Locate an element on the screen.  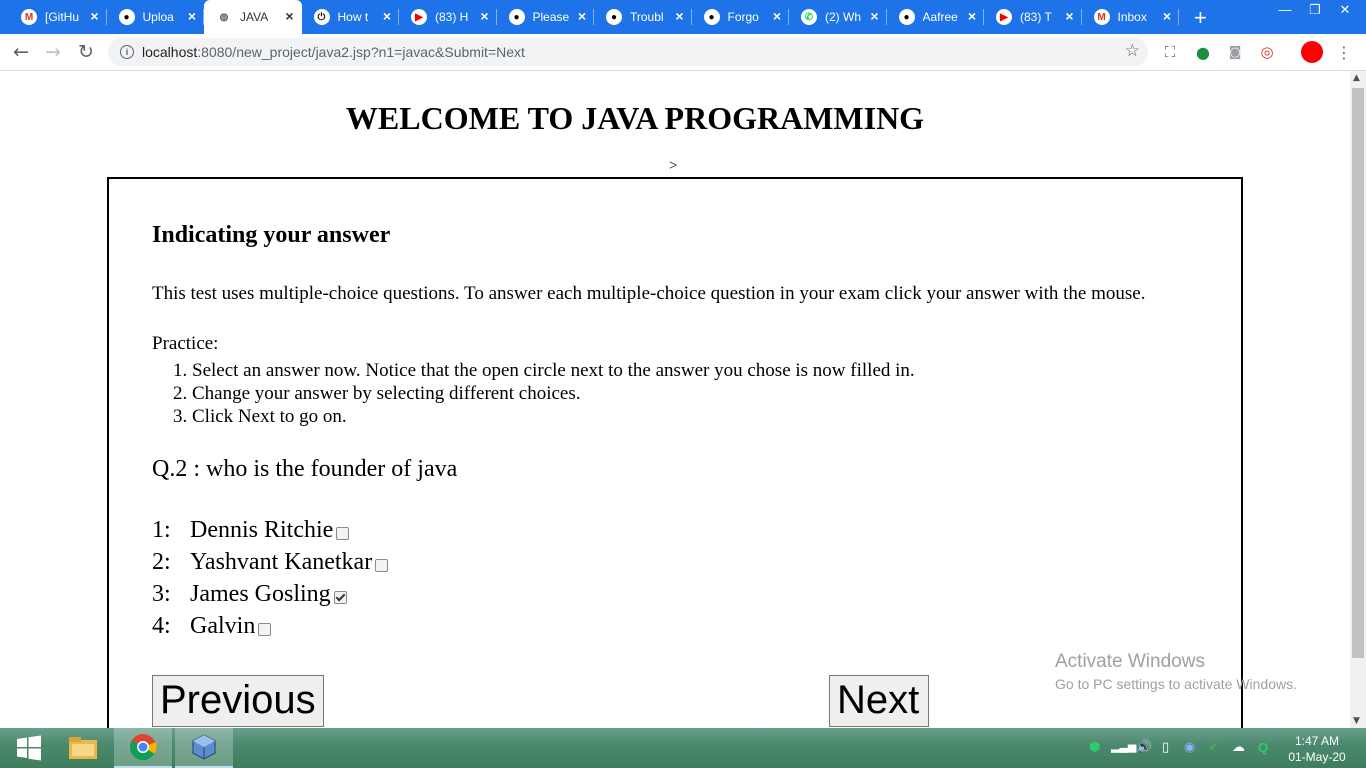
start-button is located at coordinates (29, 748).